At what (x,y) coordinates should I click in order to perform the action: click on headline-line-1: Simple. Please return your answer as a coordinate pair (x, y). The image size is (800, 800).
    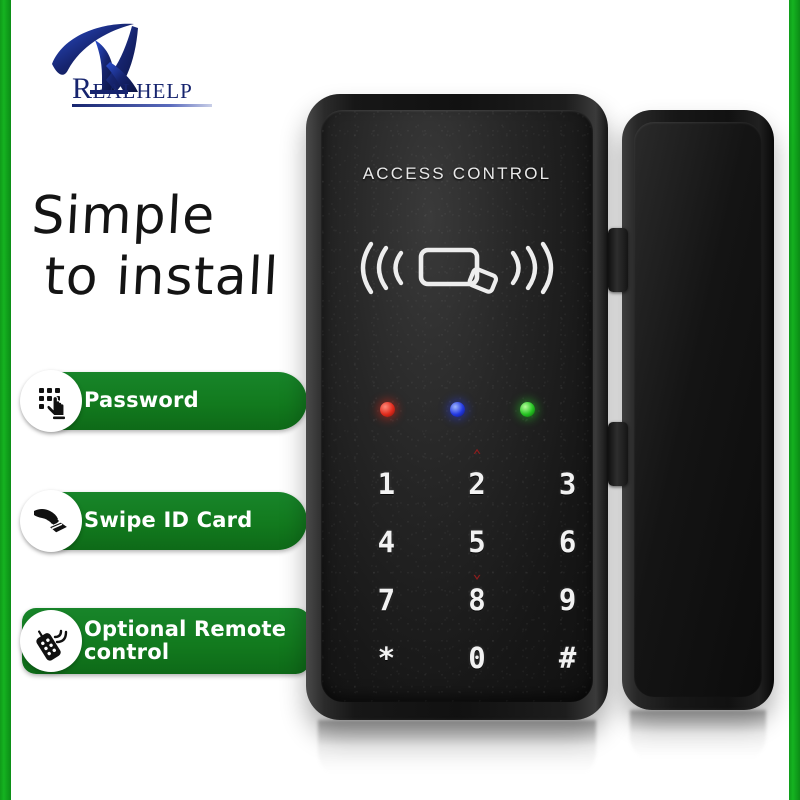
    Looking at the image, I should click on (123, 216).